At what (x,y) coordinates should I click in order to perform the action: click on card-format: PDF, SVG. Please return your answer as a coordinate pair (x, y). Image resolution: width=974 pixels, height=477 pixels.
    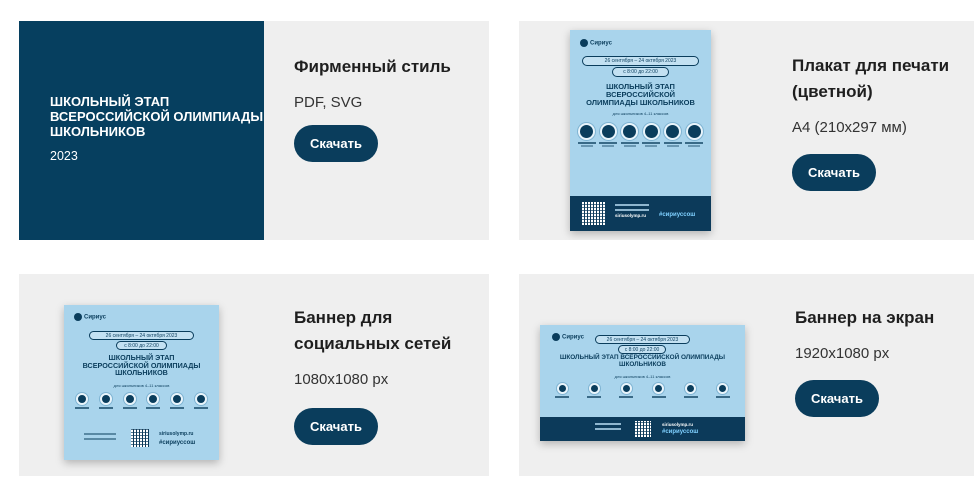
    Looking at the image, I should click on (328, 102).